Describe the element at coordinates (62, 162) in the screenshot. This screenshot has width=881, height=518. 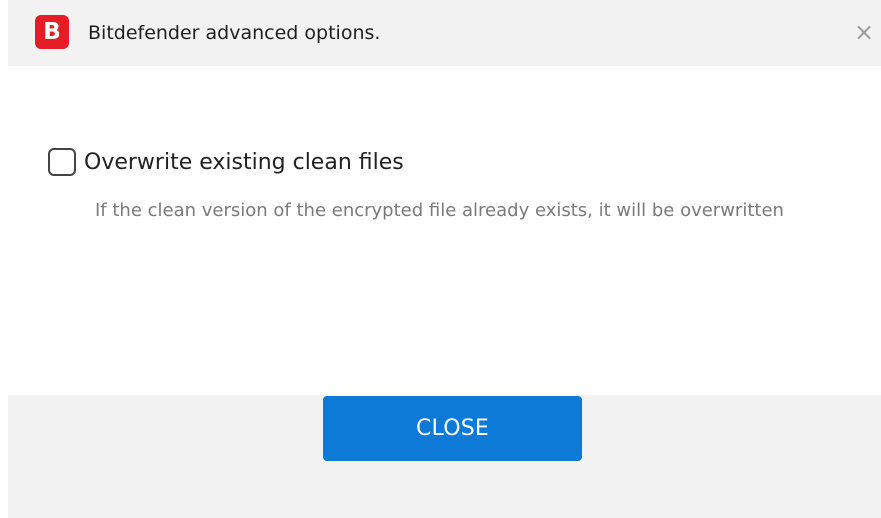
I see `overwrite-checkbox` at that location.